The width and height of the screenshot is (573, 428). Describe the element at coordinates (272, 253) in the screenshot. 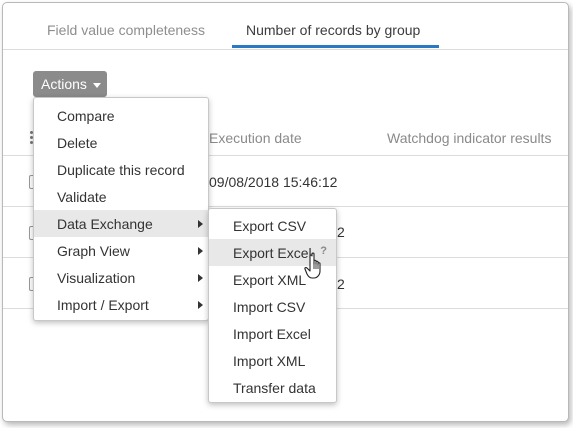

I see `submenu-item-label: Export Excel` at that location.